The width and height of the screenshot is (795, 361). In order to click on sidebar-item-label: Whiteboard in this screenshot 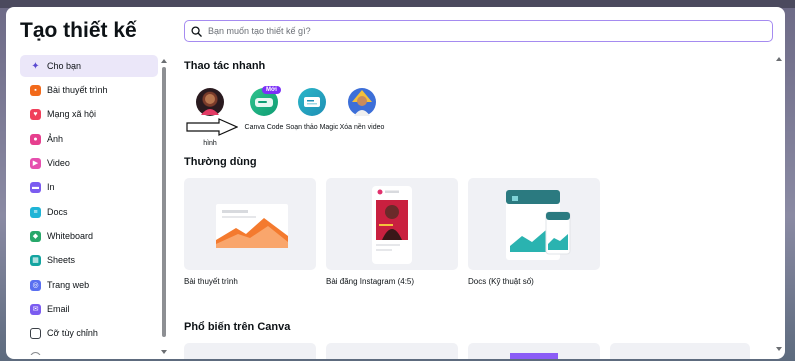, I will do `click(70, 236)`.